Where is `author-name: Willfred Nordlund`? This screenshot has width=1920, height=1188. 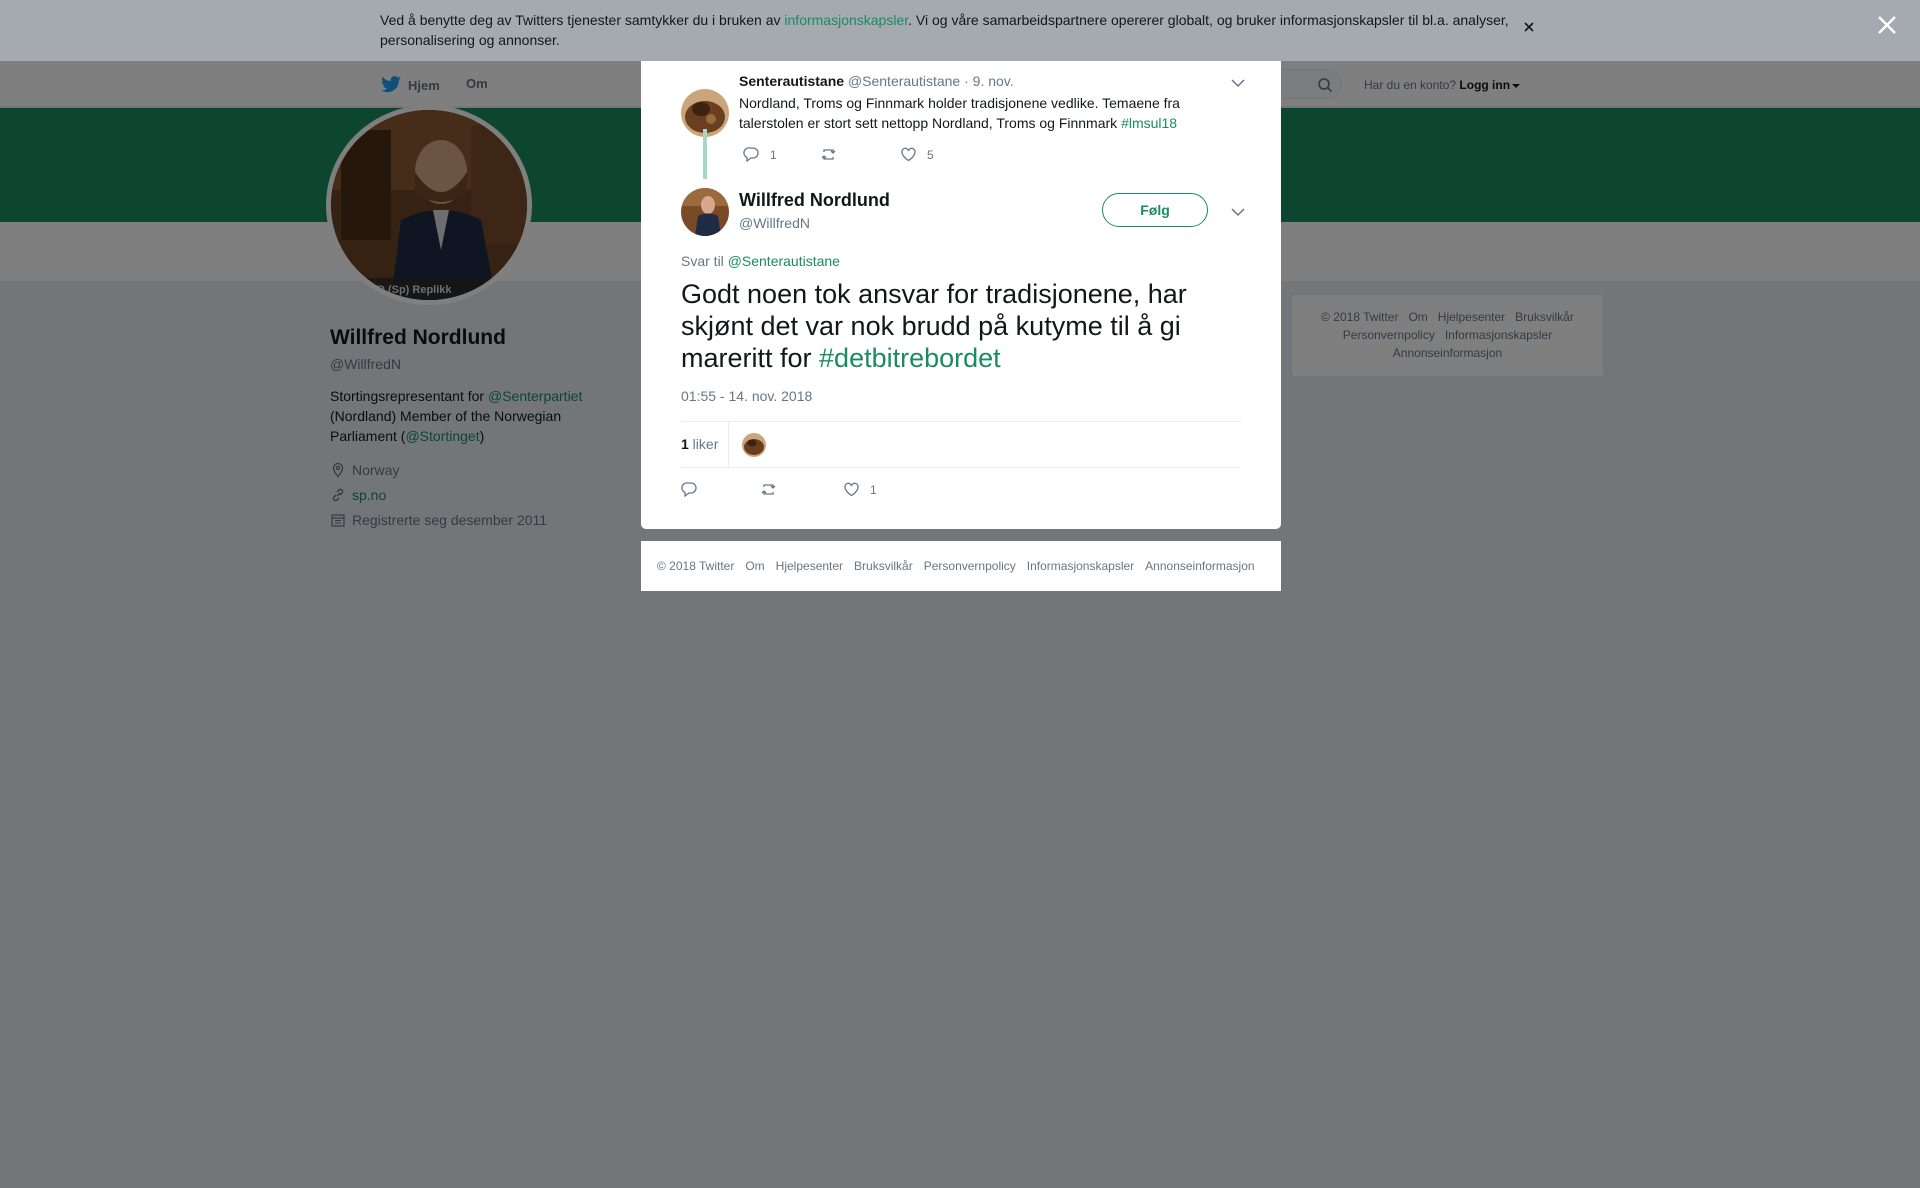 author-name: Willfred Nordlund is located at coordinates (814, 200).